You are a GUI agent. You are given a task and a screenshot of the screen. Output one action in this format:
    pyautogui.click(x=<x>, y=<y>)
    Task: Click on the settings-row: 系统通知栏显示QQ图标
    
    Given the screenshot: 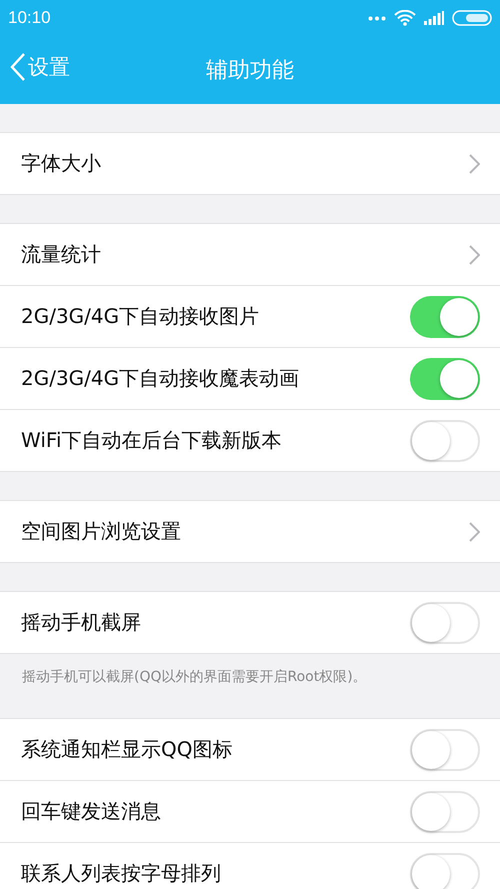 What is the action you would take?
    pyautogui.click(x=250, y=749)
    